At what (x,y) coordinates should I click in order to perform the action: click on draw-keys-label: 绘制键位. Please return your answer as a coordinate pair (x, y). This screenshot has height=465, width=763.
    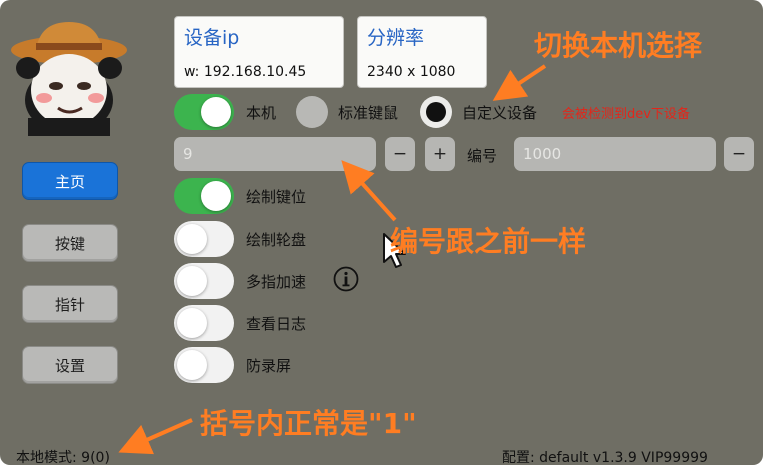
    Looking at the image, I should click on (276, 197).